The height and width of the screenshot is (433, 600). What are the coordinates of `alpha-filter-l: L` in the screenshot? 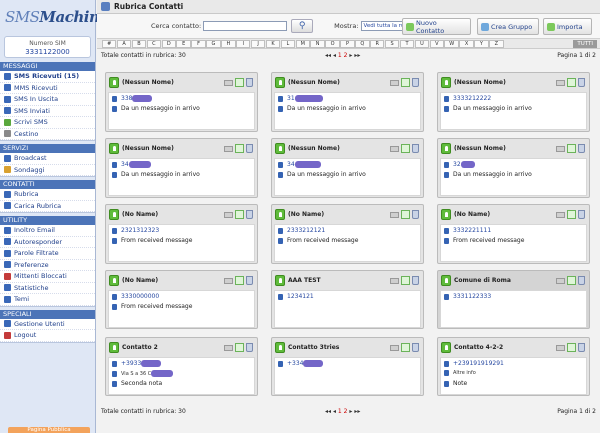 It's located at (288, 43).